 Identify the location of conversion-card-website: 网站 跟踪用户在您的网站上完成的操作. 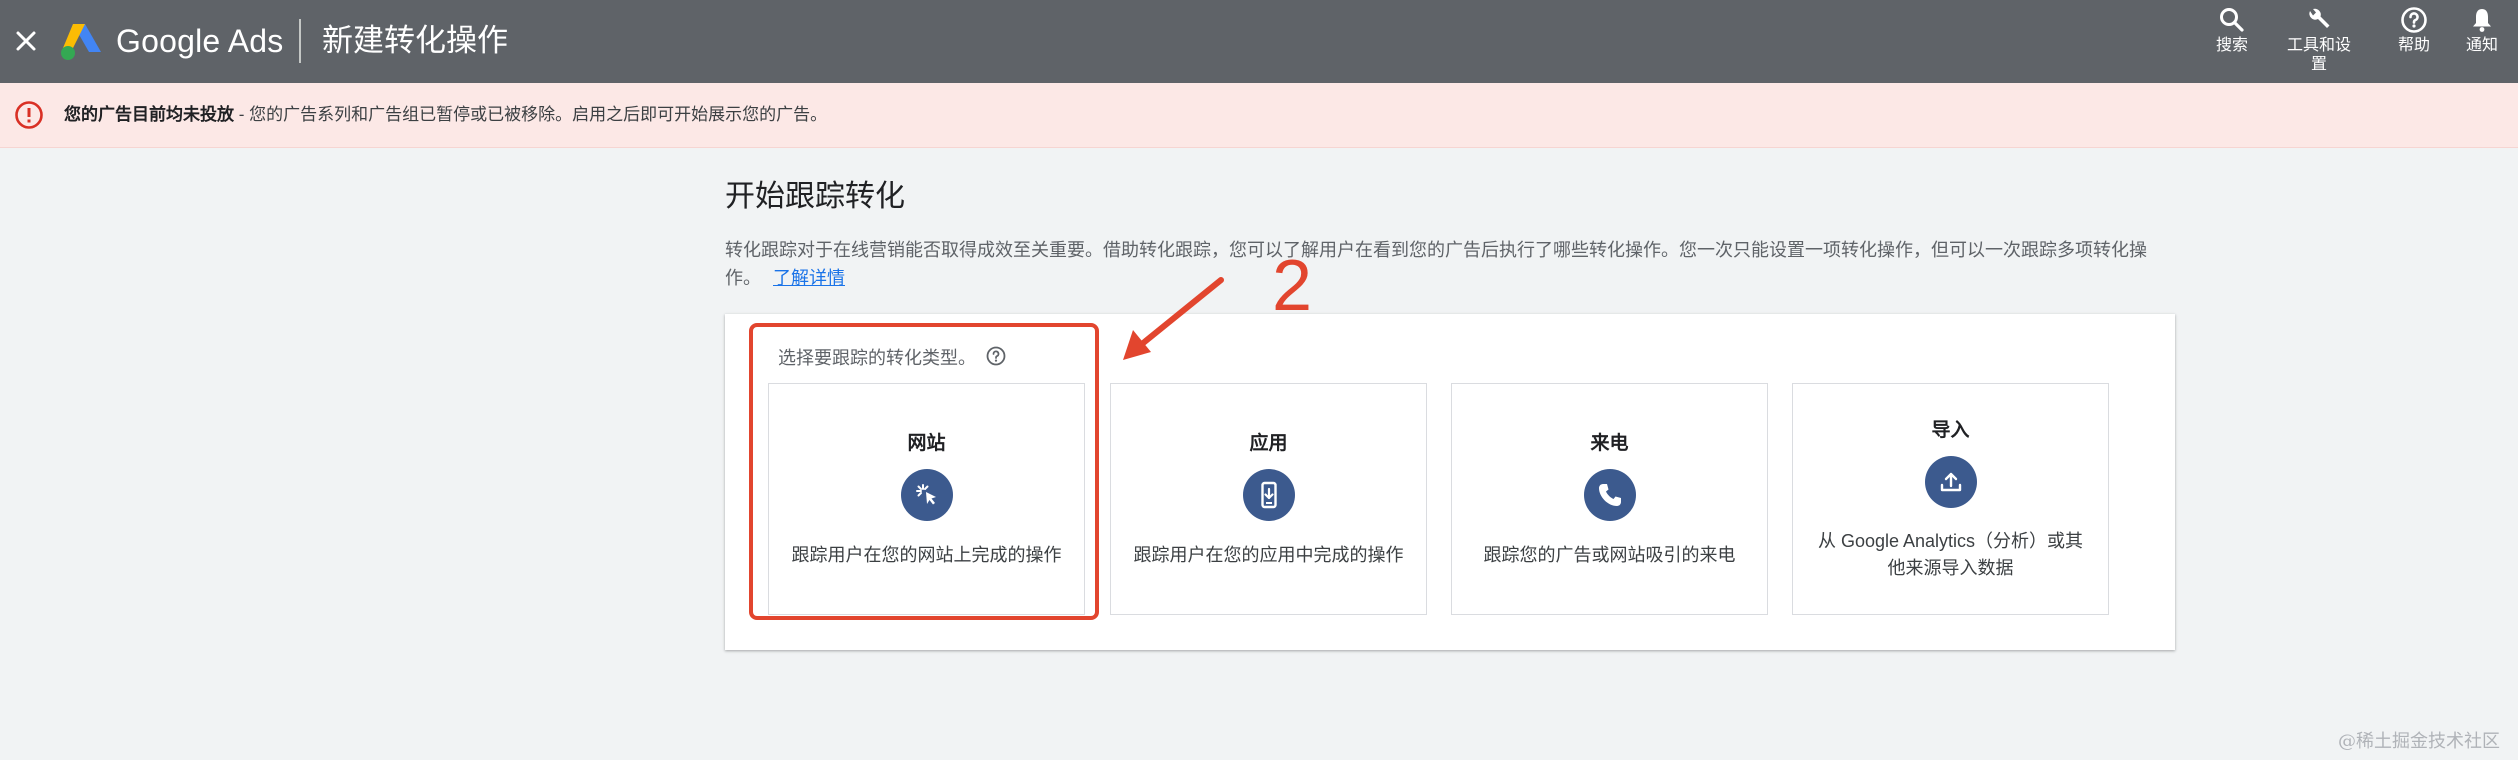
(926, 499).